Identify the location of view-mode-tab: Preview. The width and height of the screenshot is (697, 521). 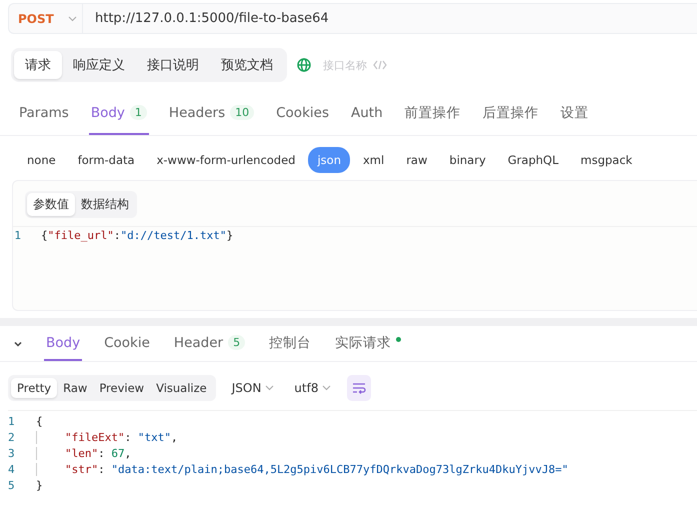
(121, 388).